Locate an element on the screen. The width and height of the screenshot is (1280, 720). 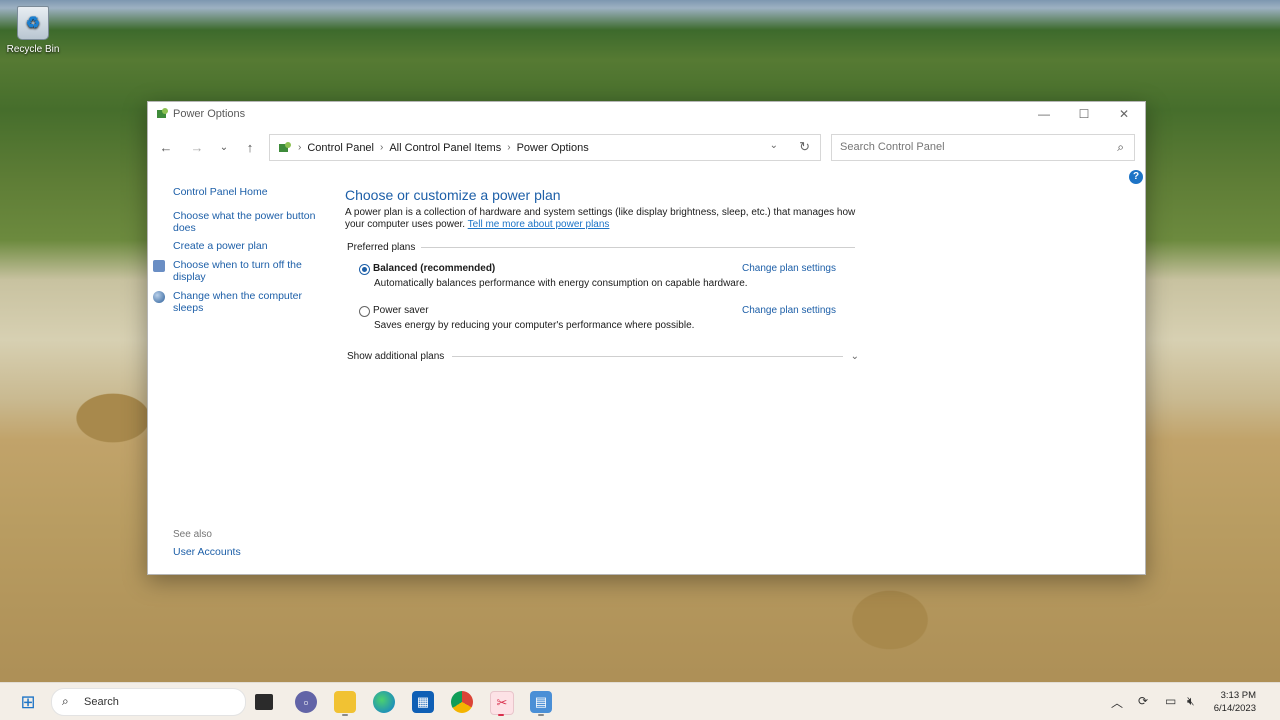
show-additional-plans-toggle: Show additional plans ⌄ is located at coordinates (603, 356).